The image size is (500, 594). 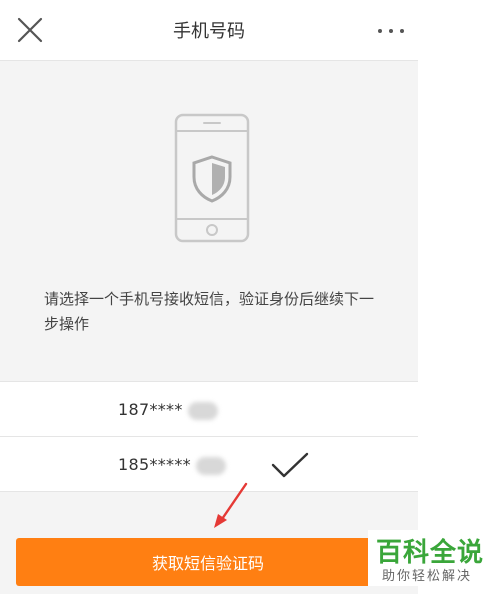 What do you see at coordinates (290, 465) in the screenshot?
I see `check-icon` at bounding box center [290, 465].